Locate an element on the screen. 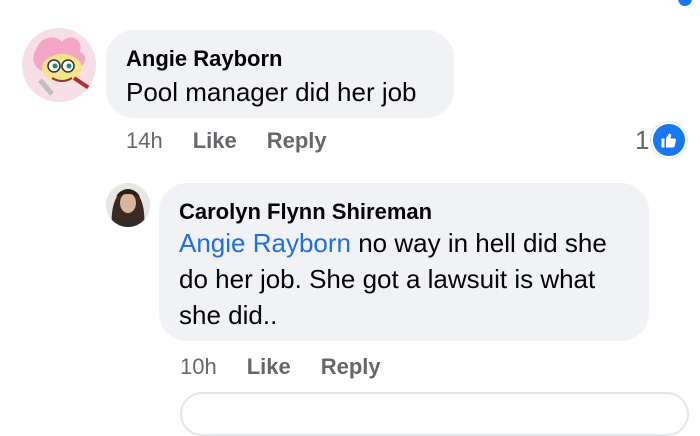 The image size is (700, 436). reaction-summary: 1 is located at coordinates (661, 140).